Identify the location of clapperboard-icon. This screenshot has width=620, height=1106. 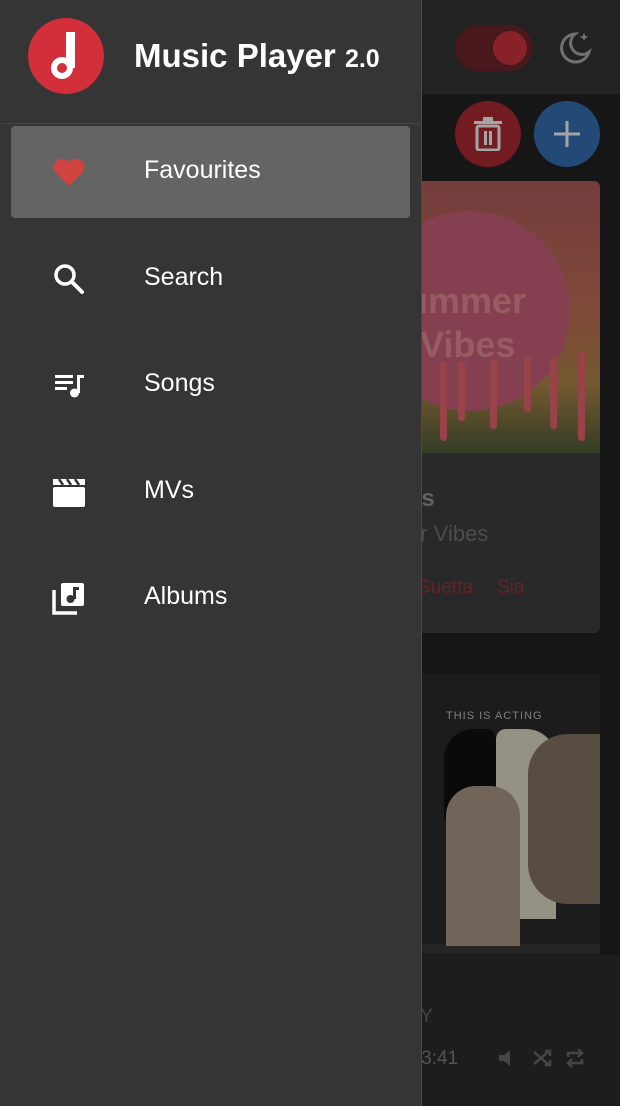
(69, 492).